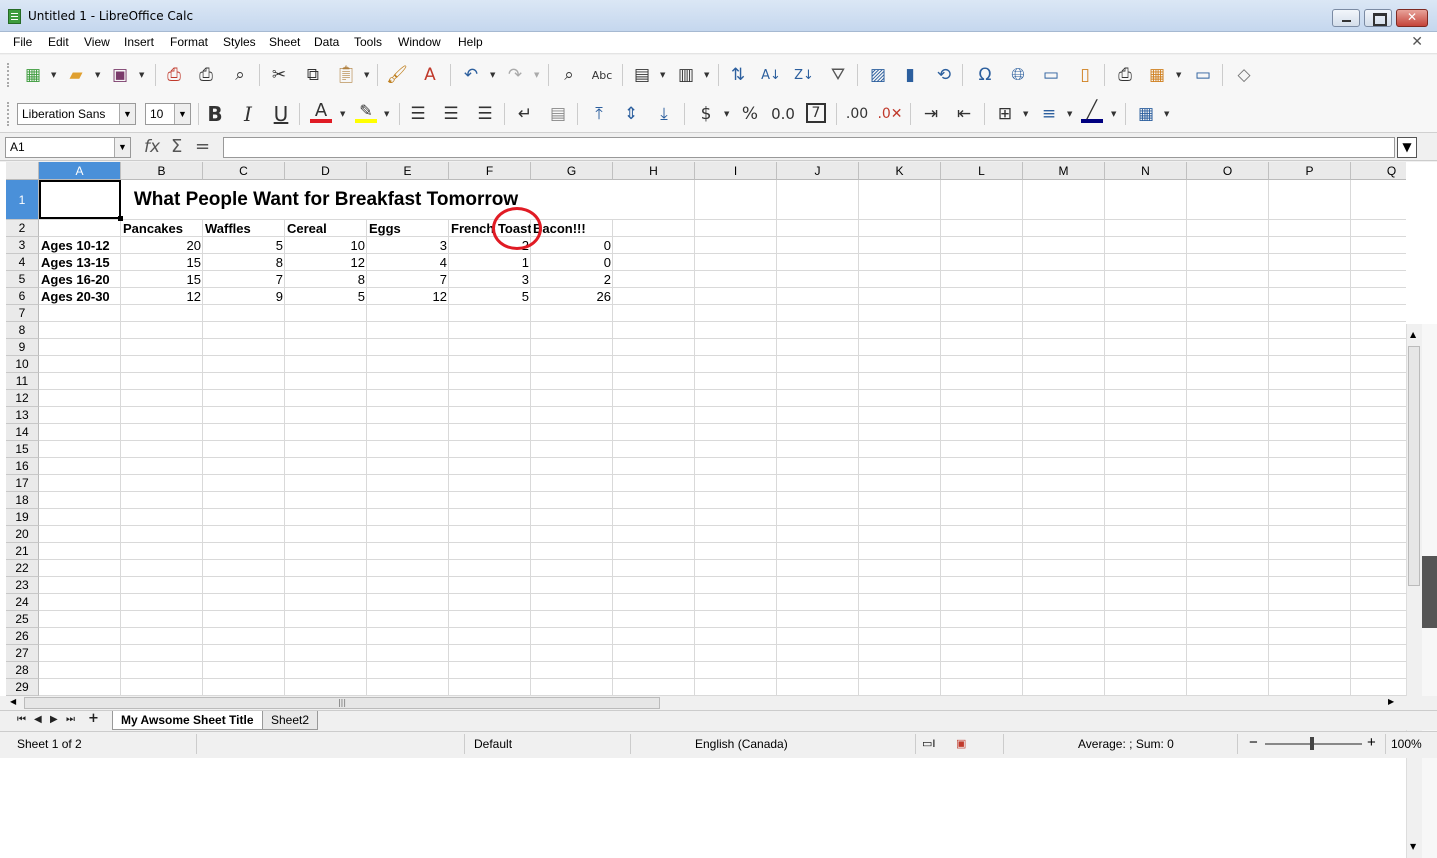 The height and width of the screenshot is (858, 1437). What do you see at coordinates (8, 75) in the screenshot?
I see `toolbar-grip` at bounding box center [8, 75].